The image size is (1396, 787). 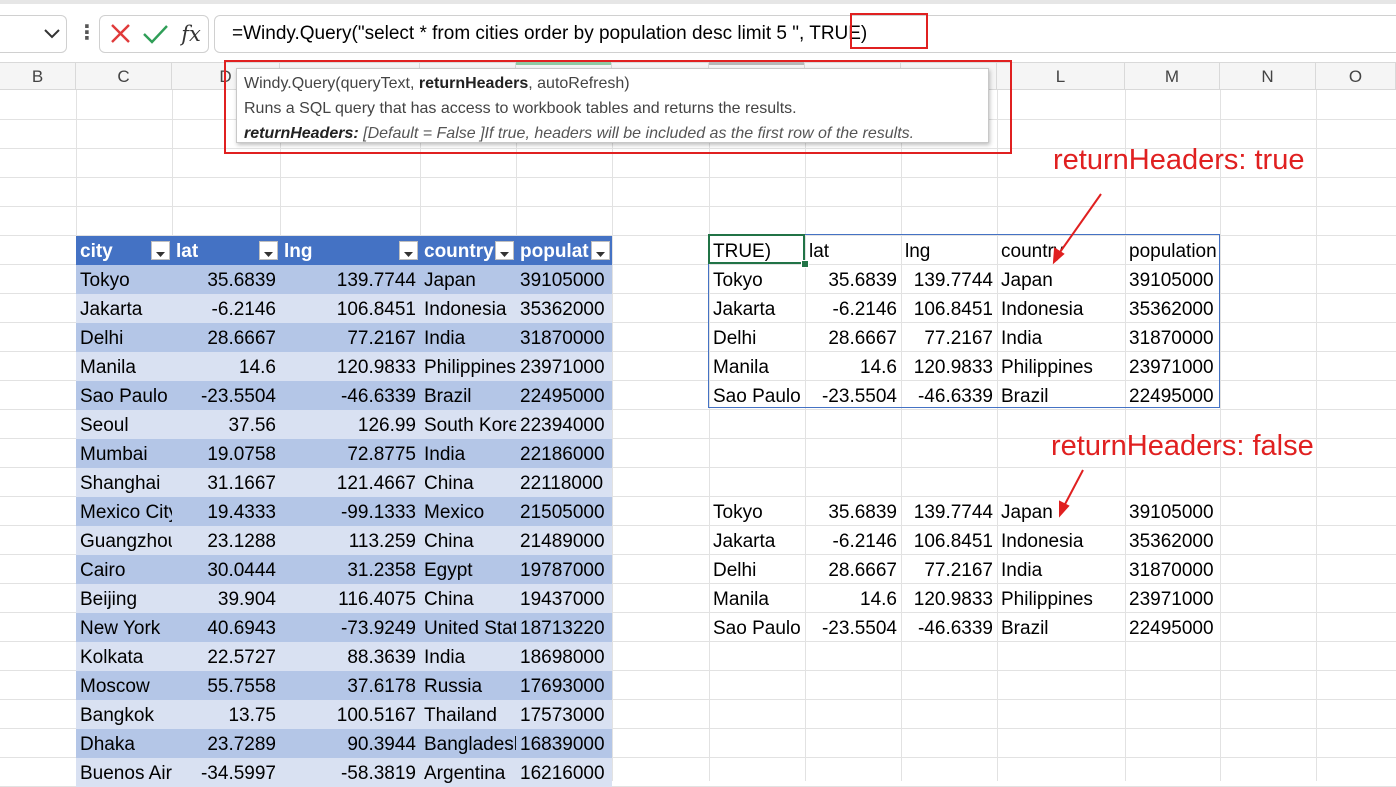 What do you see at coordinates (1077, 355) in the screenshot?
I see `annotation-arrows` at bounding box center [1077, 355].